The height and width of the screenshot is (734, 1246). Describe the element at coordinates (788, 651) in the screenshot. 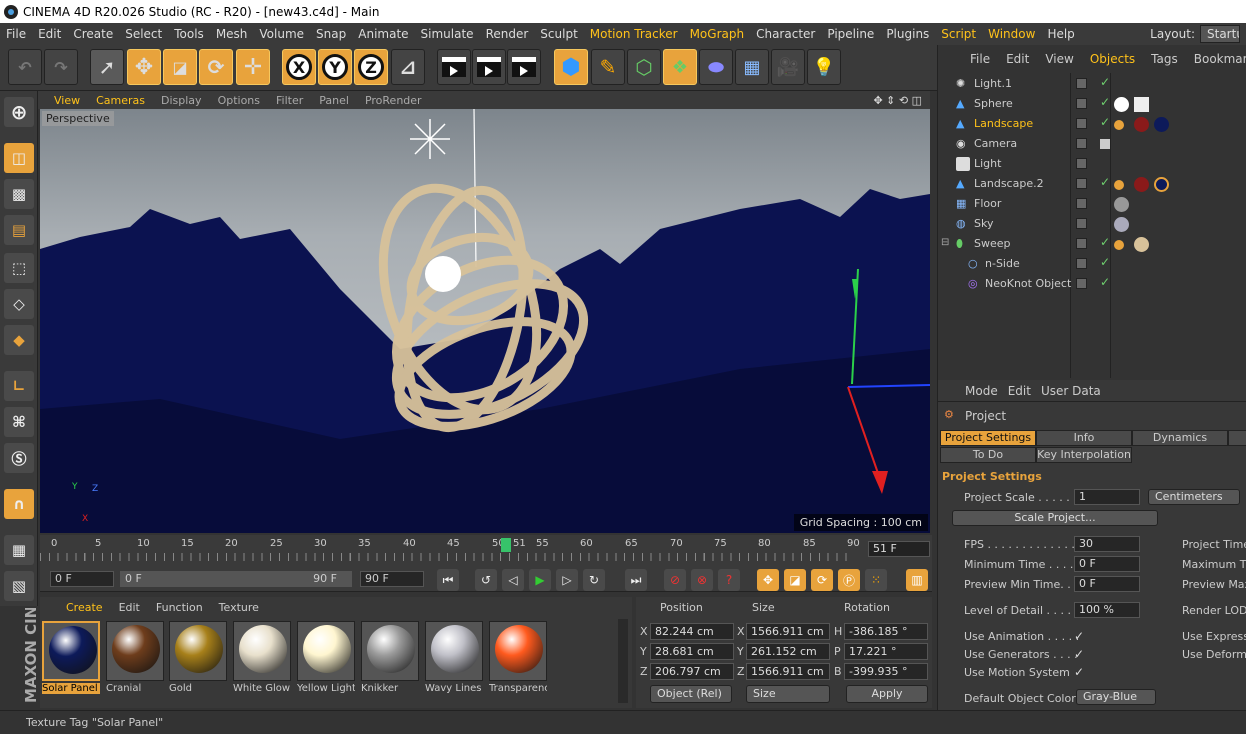

I see `size-y-field: 261.152 cm` at that location.